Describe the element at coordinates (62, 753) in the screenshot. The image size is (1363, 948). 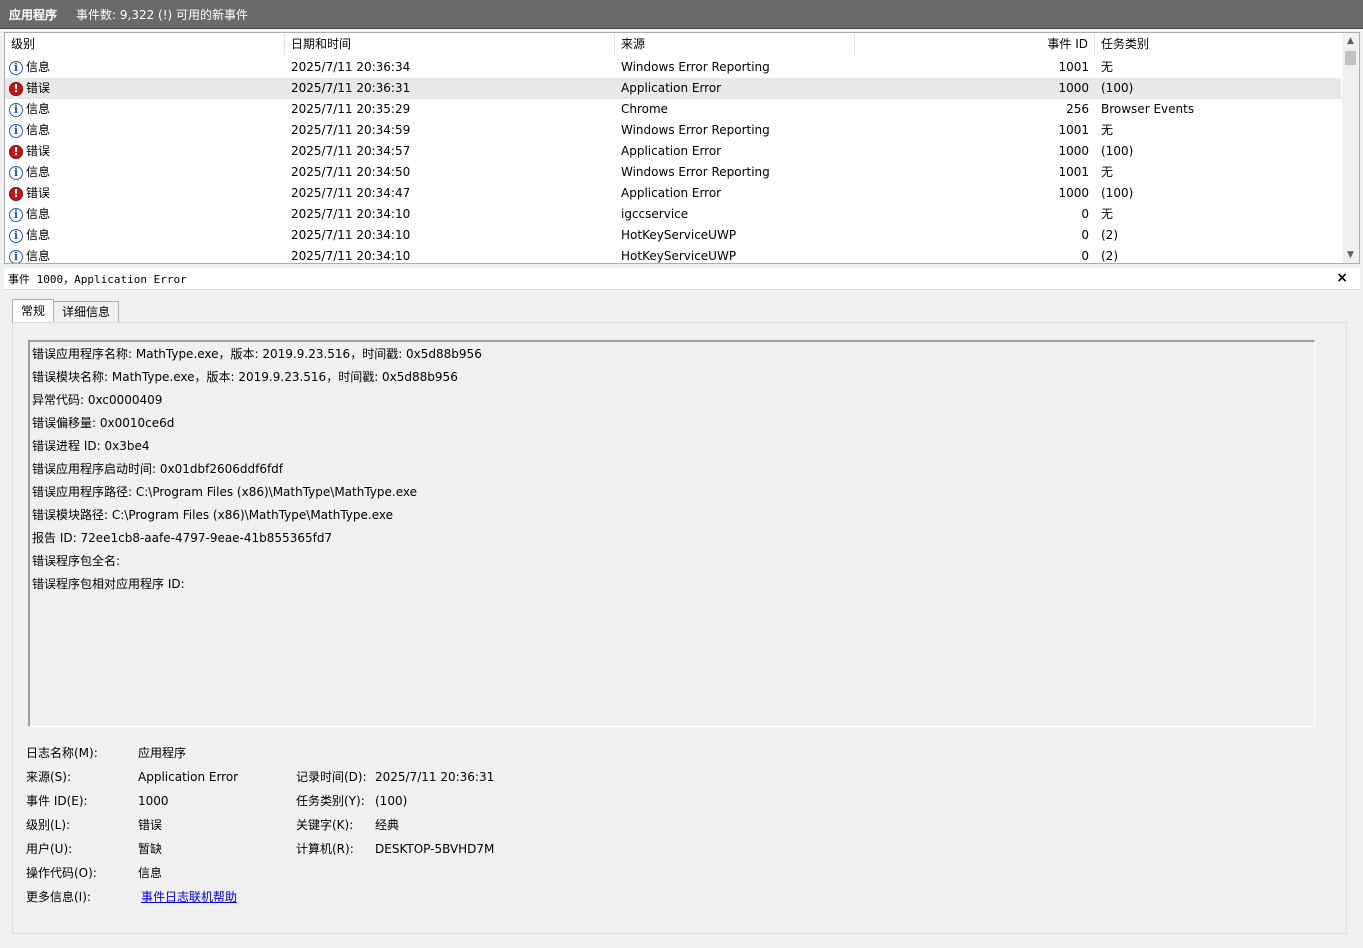
I see `log-name-label: 日志名称(M):` at that location.